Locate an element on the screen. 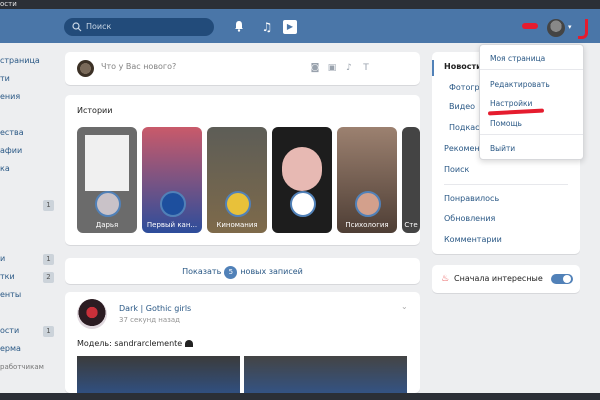  story-card is located at coordinates (302, 180).